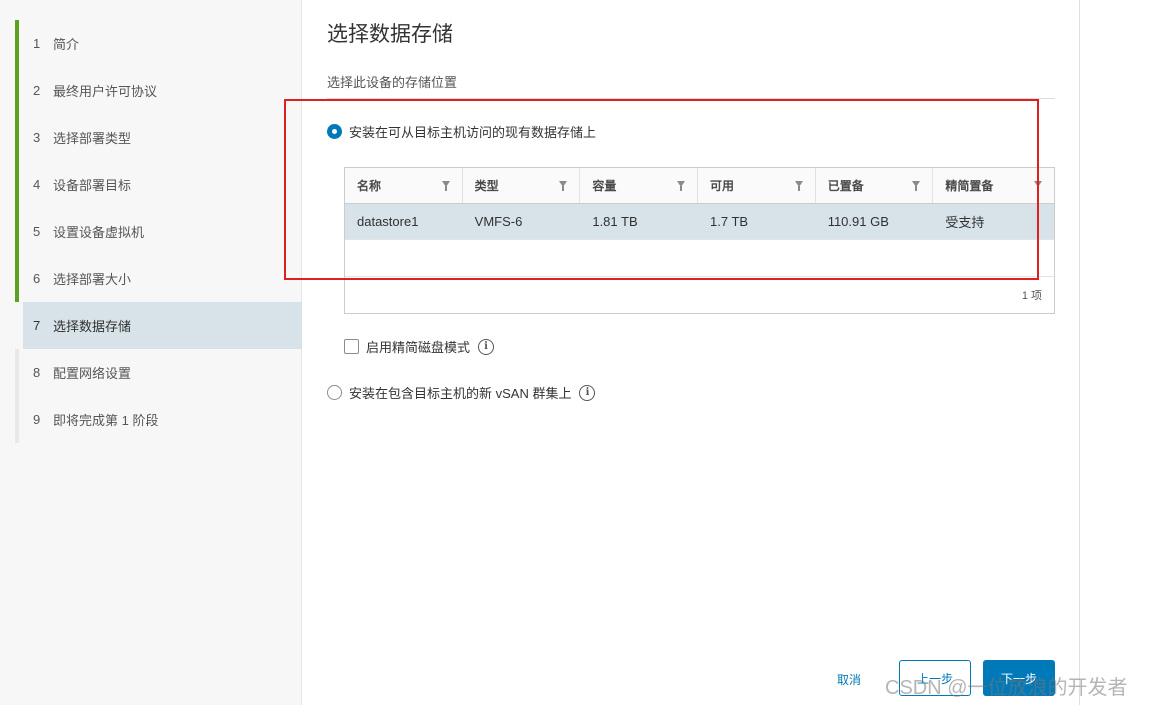 This screenshot has height=705, width=1155. I want to click on thin-disk-label: 启用精简磁盘模式, so click(418, 347).